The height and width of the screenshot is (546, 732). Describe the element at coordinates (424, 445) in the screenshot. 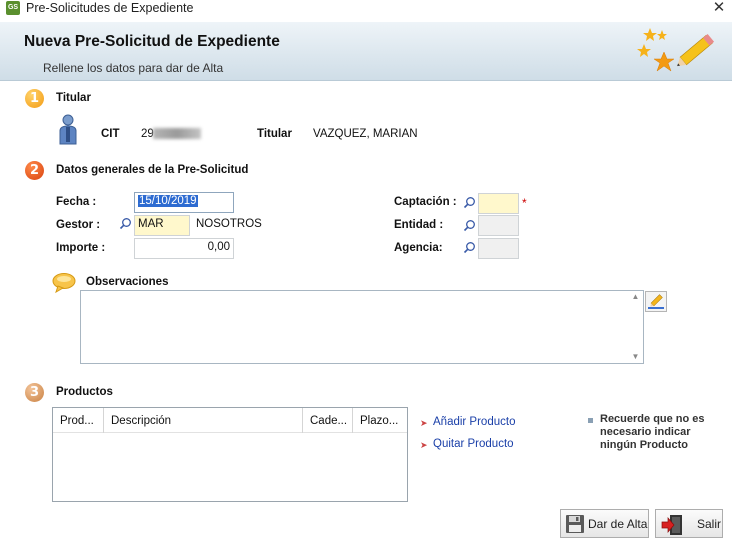

I see `remove-arrow-icon: ➤` at that location.